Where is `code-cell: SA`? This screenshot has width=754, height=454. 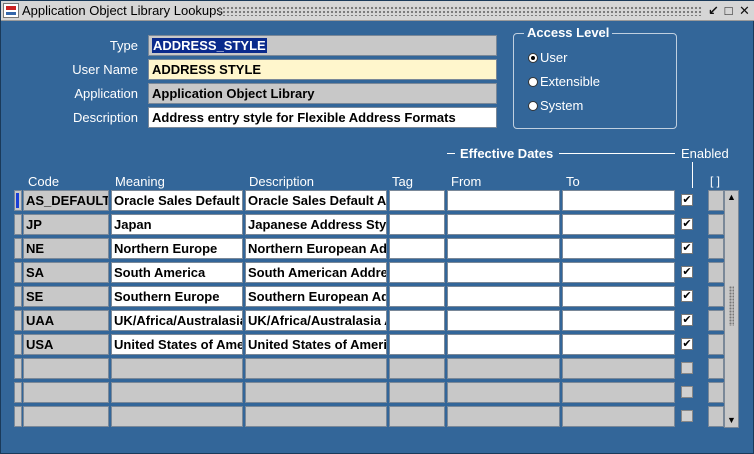
code-cell: SA is located at coordinates (66, 272).